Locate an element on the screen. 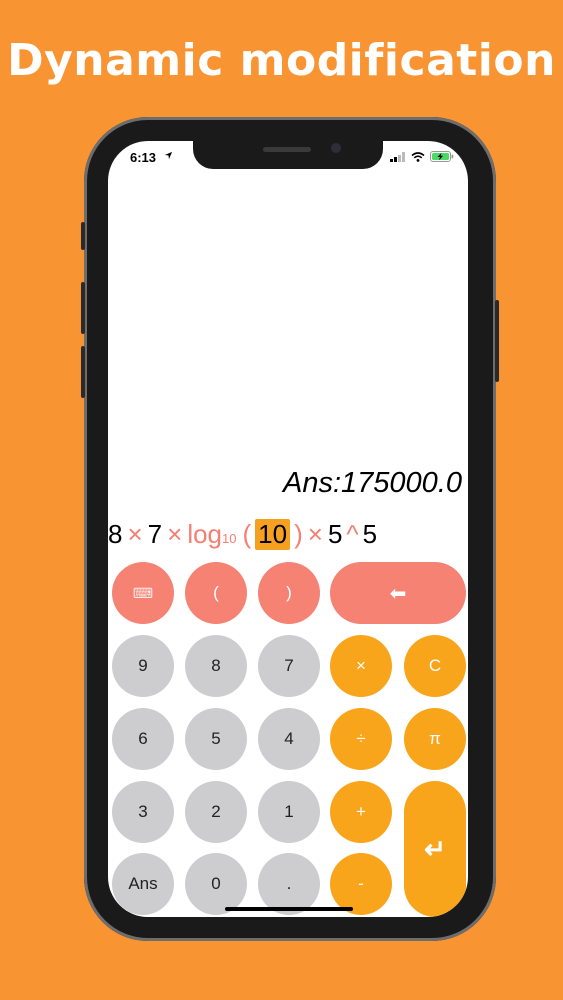 The image size is (563, 1000). volume-down-button is located at coordinates (83, 372).